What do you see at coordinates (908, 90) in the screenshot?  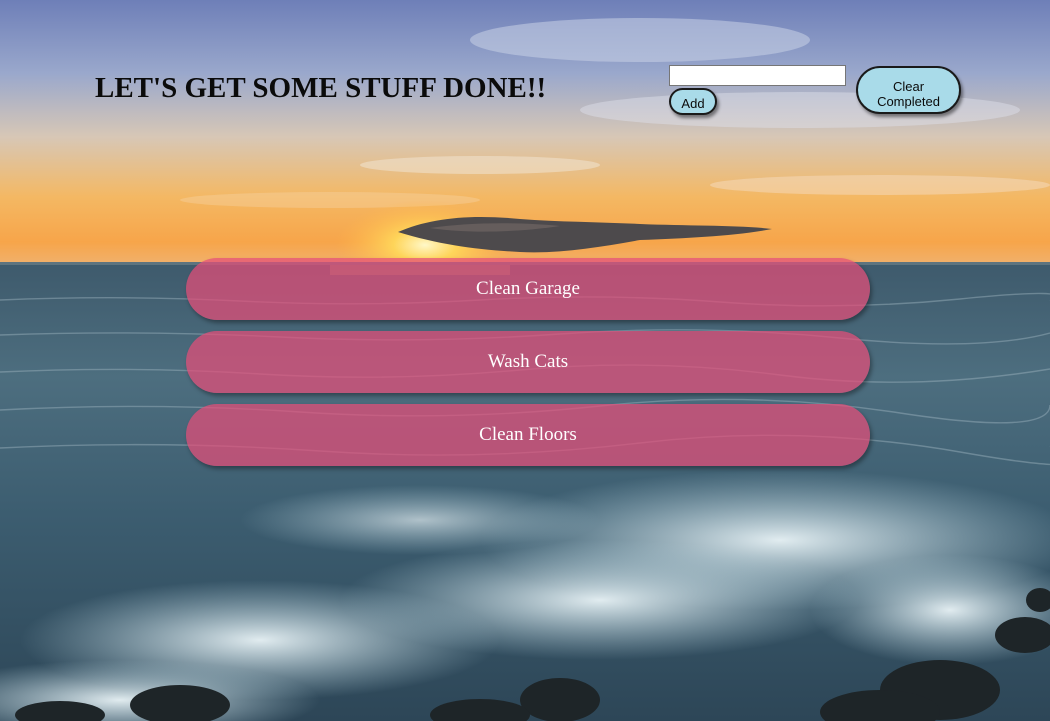 I see `clear-completed-button: Clear Completed` at bounding box center [908, 90].